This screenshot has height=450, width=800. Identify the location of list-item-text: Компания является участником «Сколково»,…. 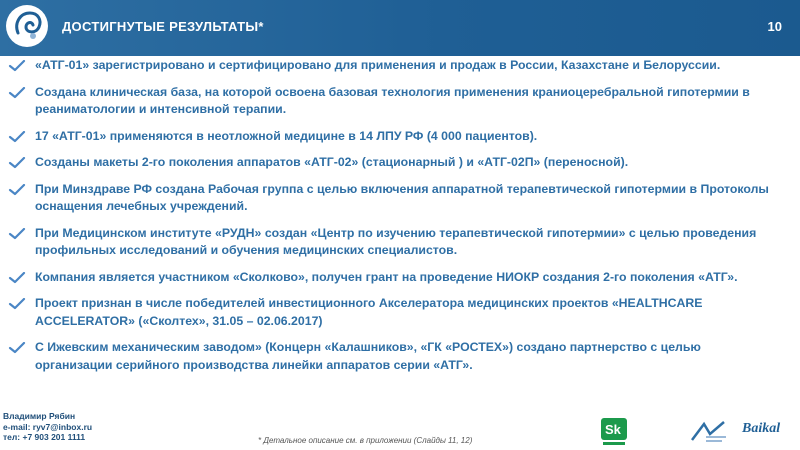
(386, 276).